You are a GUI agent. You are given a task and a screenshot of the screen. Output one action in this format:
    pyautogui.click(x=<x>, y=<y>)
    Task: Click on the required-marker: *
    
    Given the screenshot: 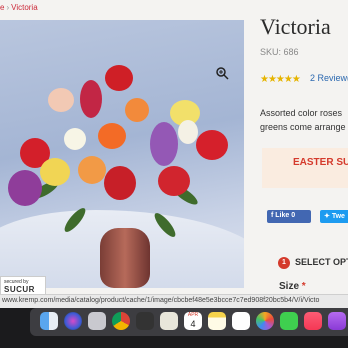 What is the action you would take?
    pyautogui.click(x=303, y=286)
    